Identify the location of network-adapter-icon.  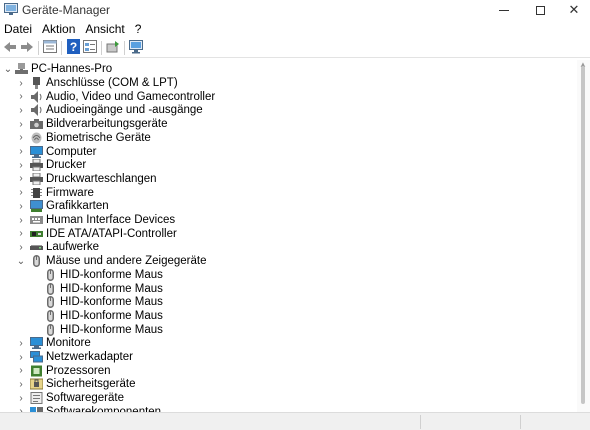
(36, 357).